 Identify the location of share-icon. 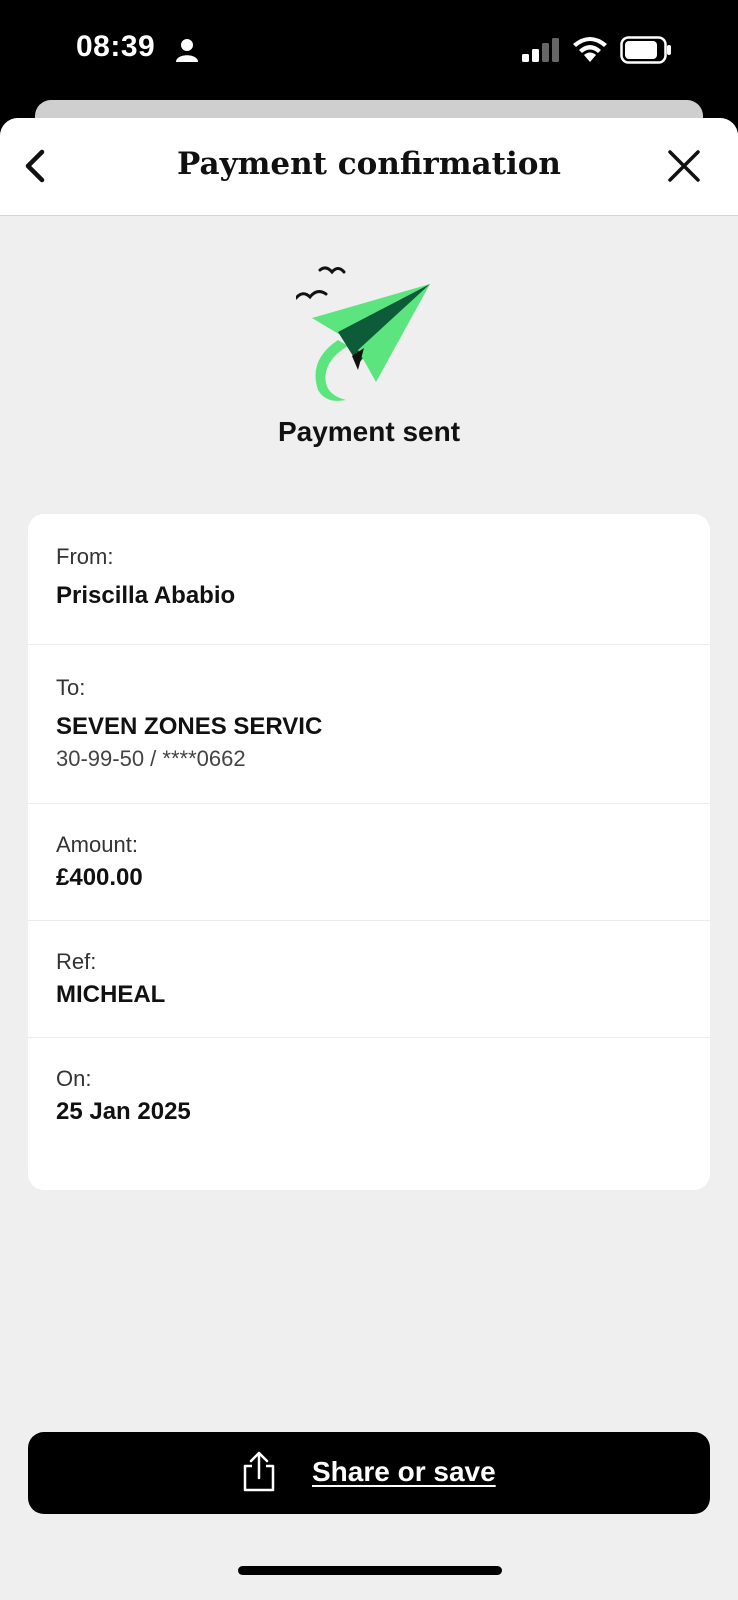
(259, 1471).